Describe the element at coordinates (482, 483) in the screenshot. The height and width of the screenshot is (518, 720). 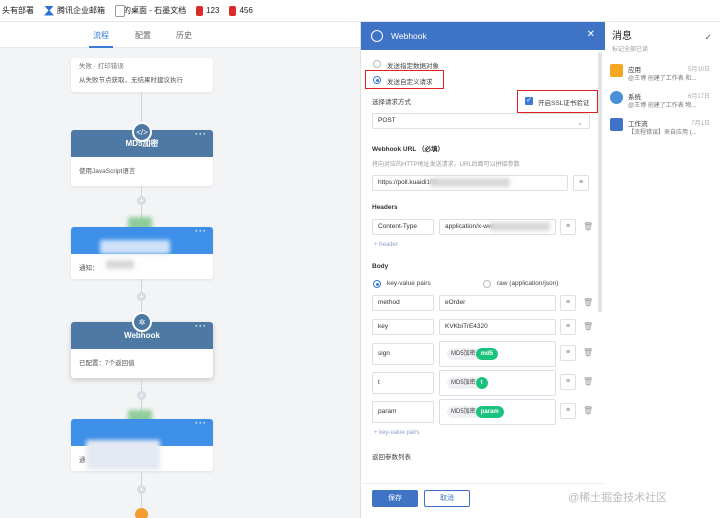
I see `drawer-footer-divider` at that location.